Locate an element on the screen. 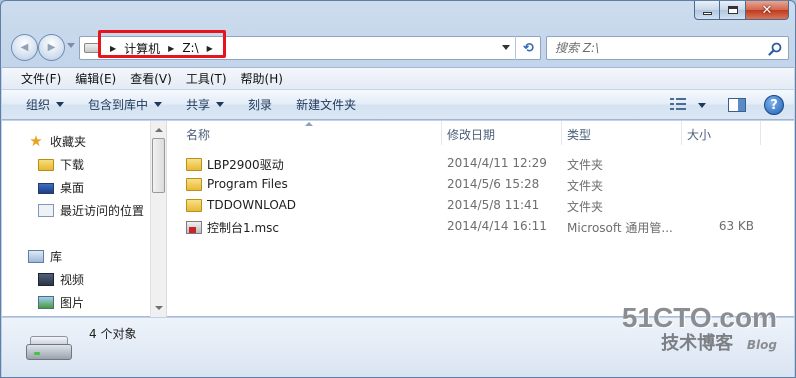 This screenshot has height=378, width=796. include-in-library-button: 包含到库中 is located at coordinates (125, 104).